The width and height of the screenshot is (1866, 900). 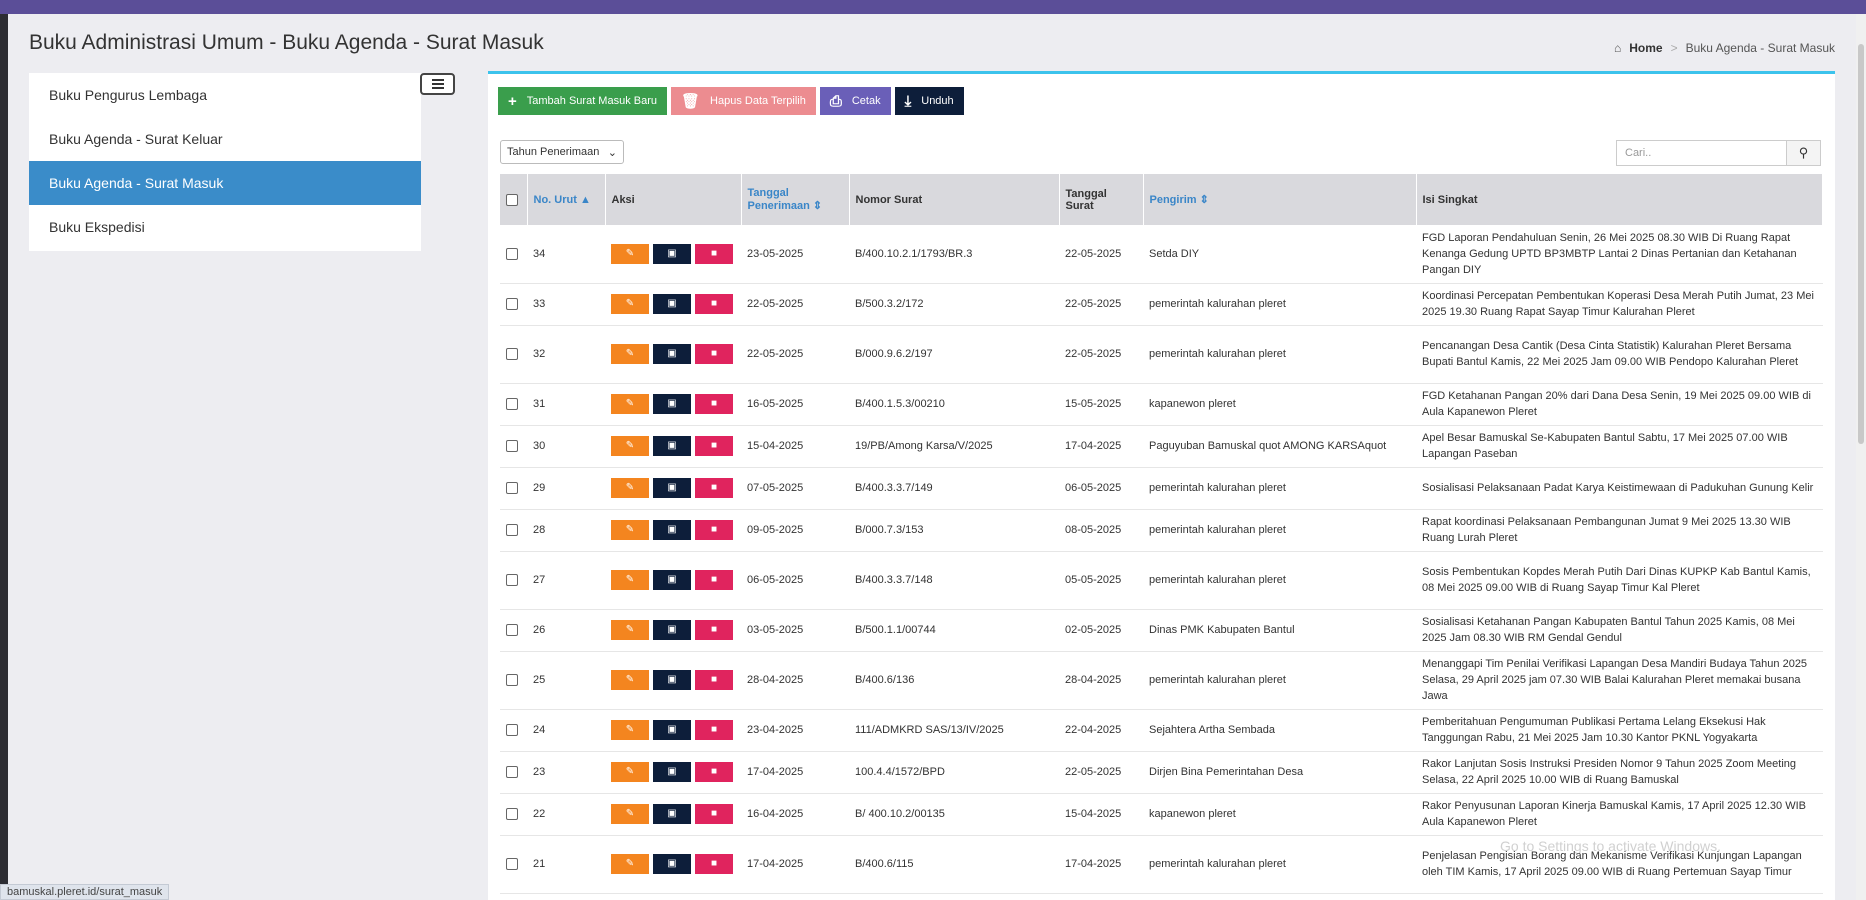 I want to click on search-input: Cari.., so click(x=1701, y=153).